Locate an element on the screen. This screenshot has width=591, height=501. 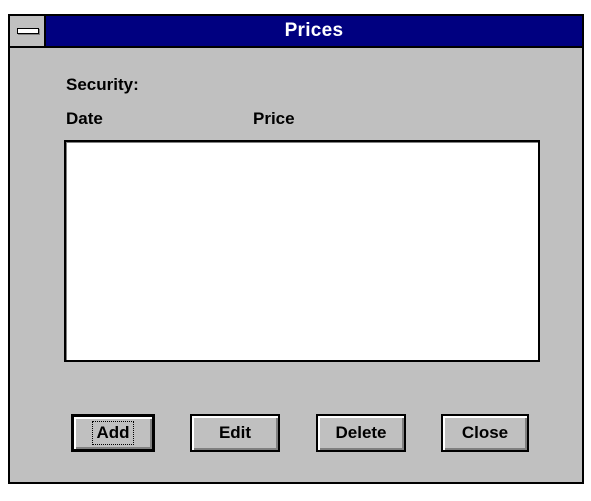
edit-button-label: Edit is located at coordinates (235, 432).